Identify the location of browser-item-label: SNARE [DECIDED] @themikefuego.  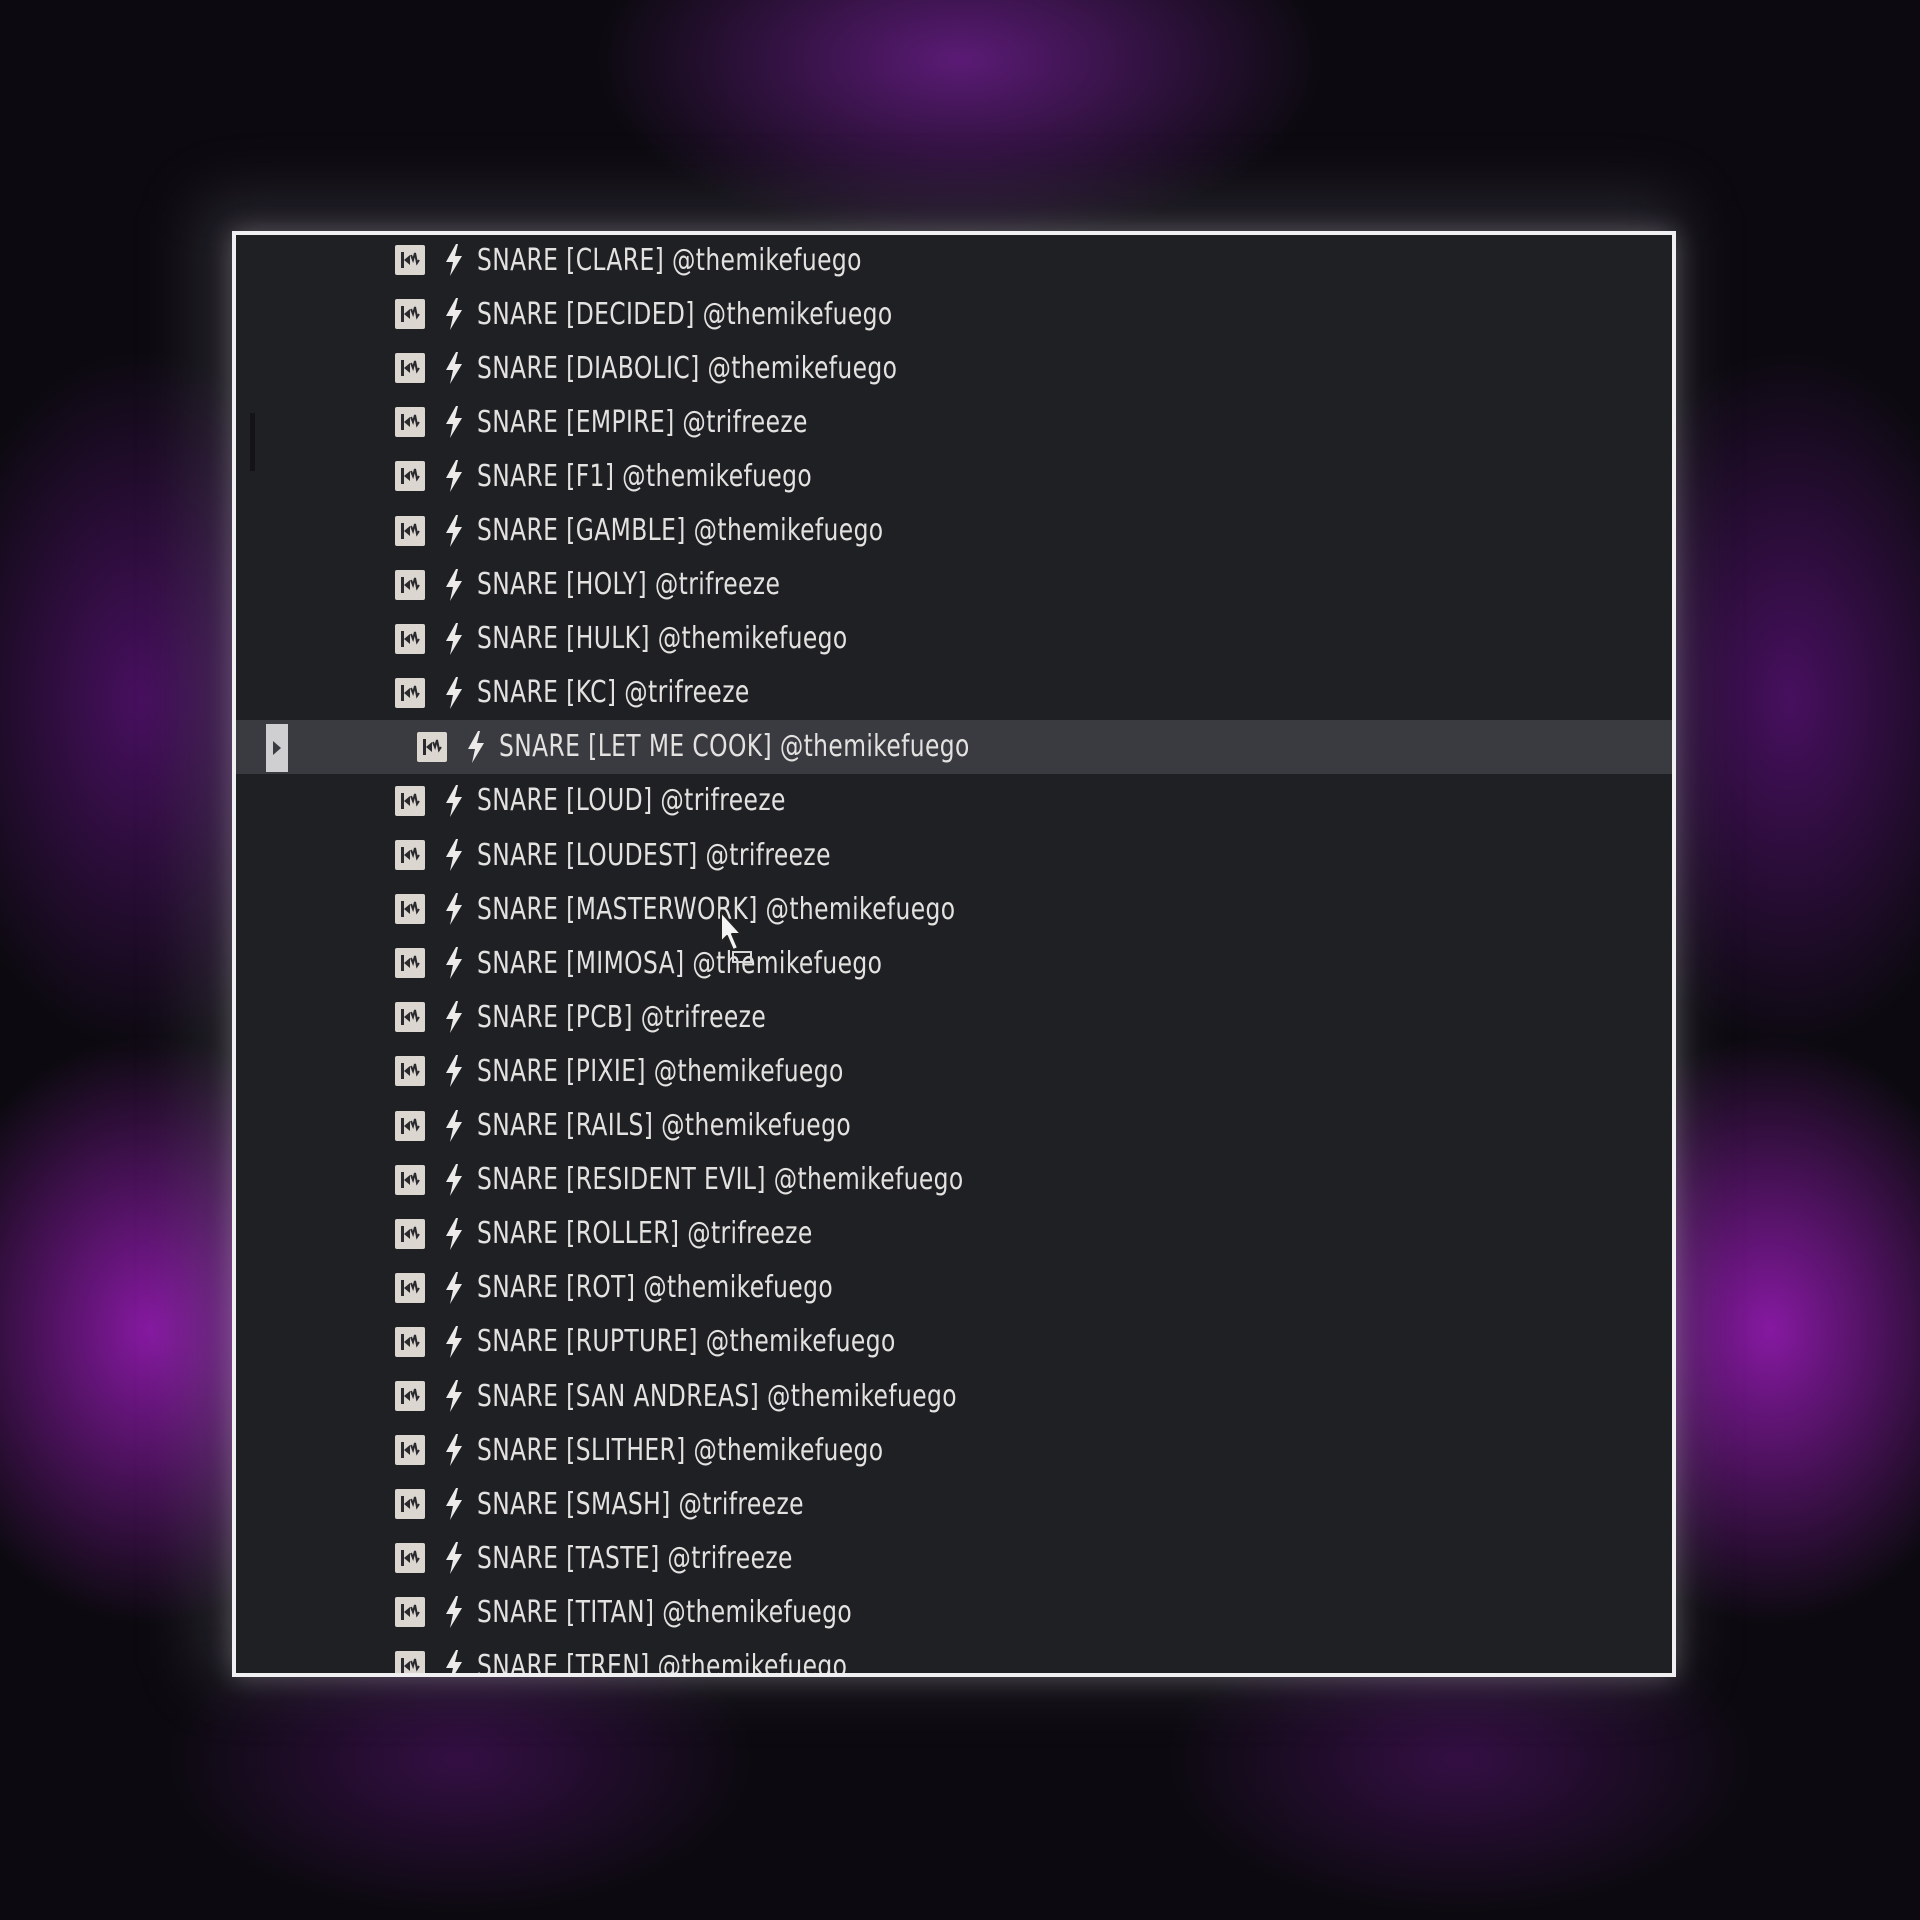
(685, 314).